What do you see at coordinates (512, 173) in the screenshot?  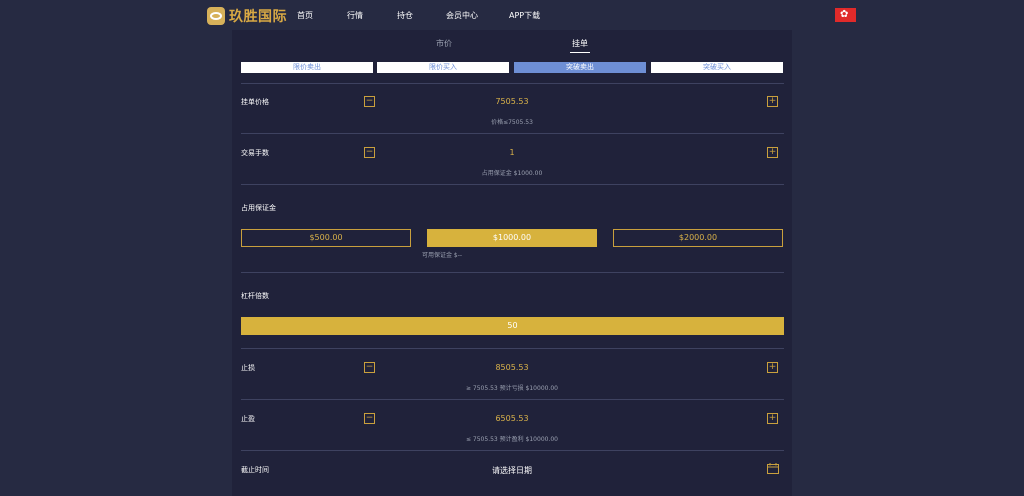 I see `quantity-margin-hint: 占用保证金 $1000.00` at bounding box center [512, 173].